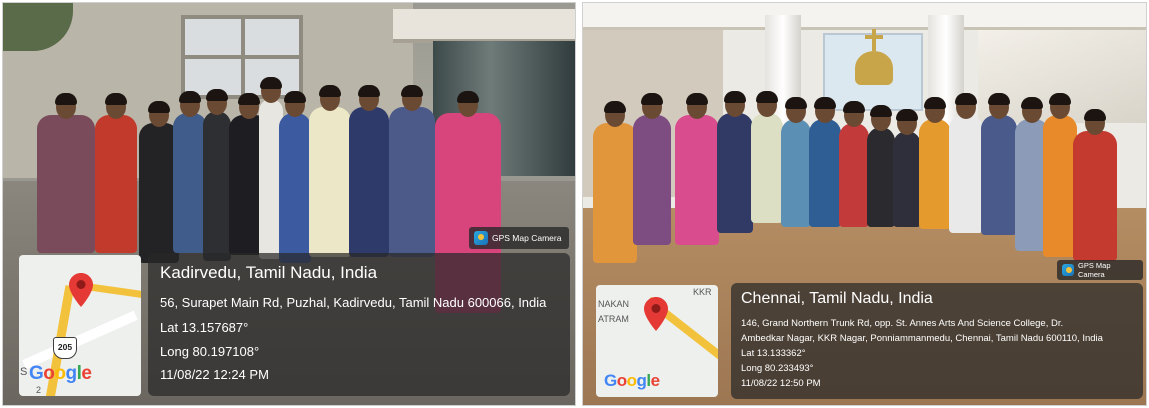 This screenshot has width=1149, height=408. What do you see at coordinates (864, 16) in the screenshot?
I see `ceiling` at bounding box center [864, 16].